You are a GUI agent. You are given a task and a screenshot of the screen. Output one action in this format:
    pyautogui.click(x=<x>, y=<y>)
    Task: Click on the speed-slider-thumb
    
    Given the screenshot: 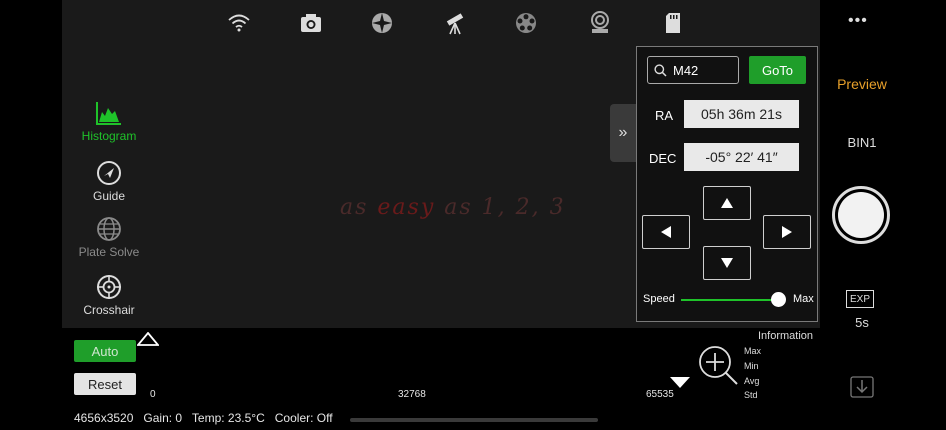 What is the action you would take?
    pyautogui.click(x=778, y=299)
    